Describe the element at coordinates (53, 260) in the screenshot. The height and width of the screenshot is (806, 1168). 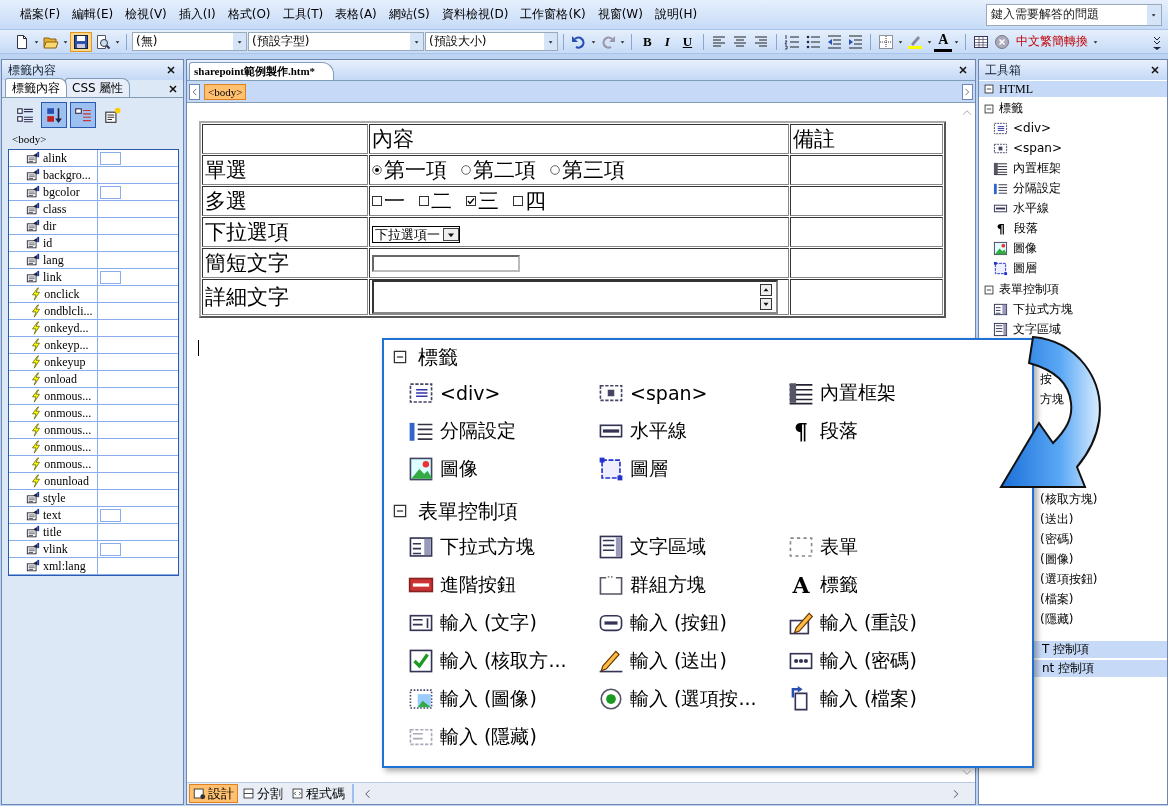
I see `property-name: lang` at that location.